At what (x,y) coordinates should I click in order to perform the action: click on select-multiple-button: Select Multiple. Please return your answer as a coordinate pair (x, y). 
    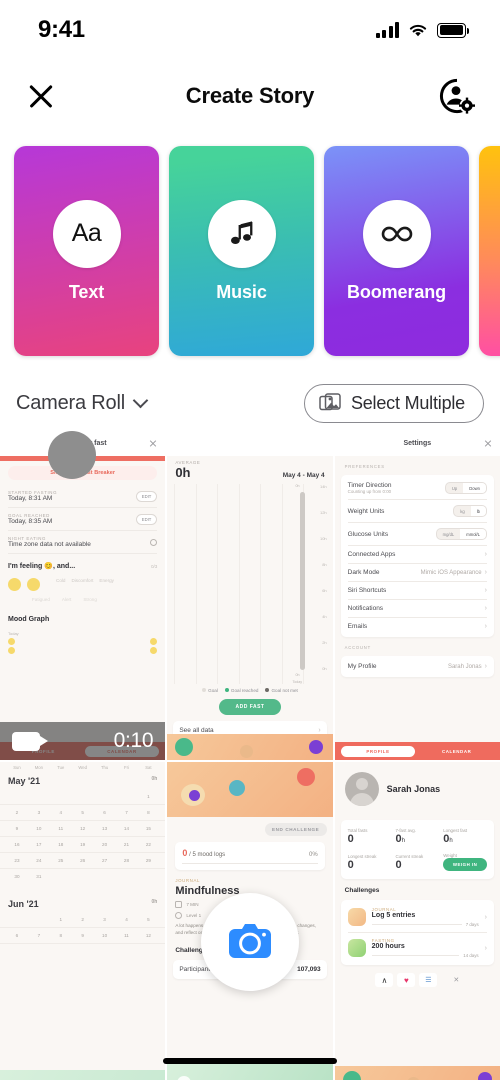
    Looking at the image, I should click on (393, 403).